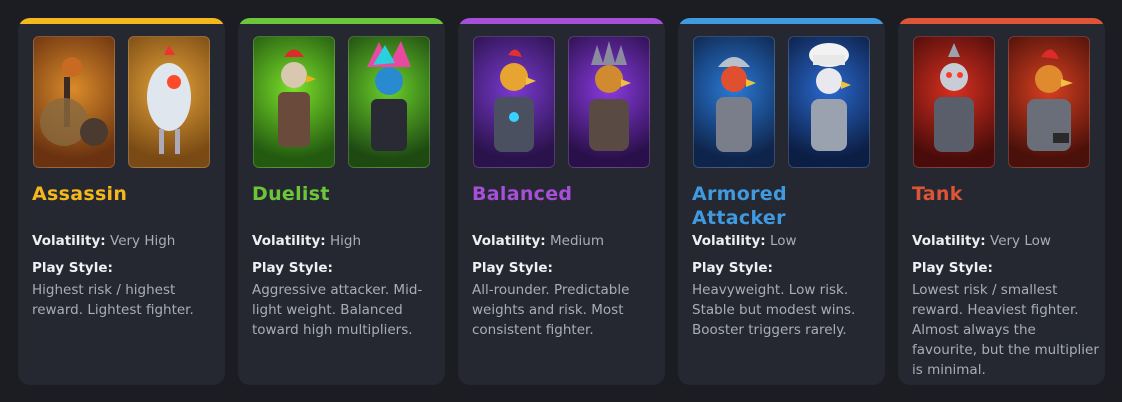 The width and height of the screenshot is (1122, 402). I want to click on volatility-value: Low, so click(783, 241).